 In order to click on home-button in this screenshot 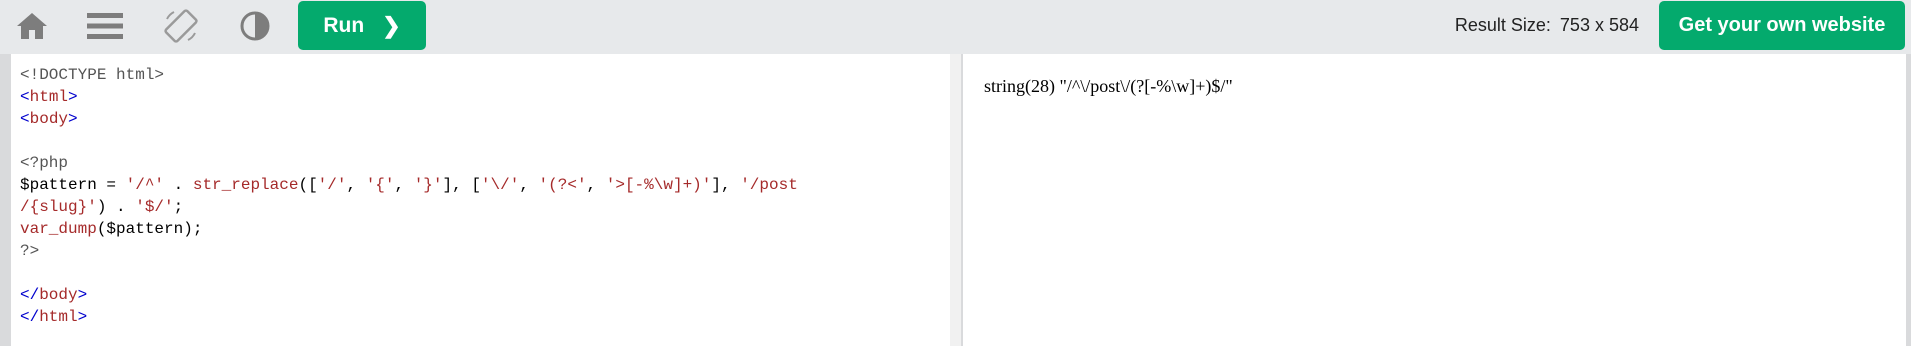, I will do `click(32, 26)`.